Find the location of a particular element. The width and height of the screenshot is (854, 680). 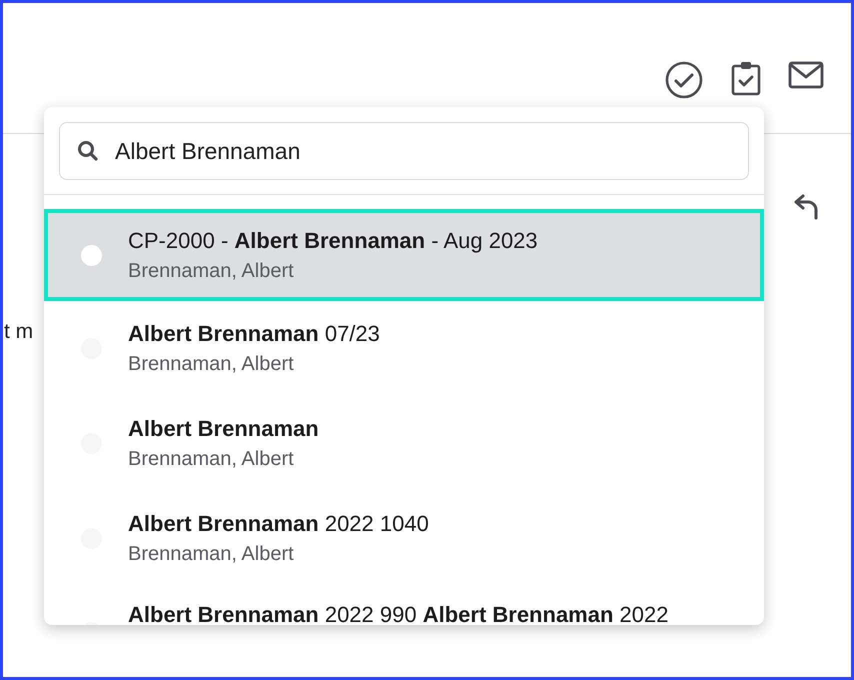

result-title: CP-2000 - Albert Brennaman - Aug 2023 is located at coordinates (333, 241).